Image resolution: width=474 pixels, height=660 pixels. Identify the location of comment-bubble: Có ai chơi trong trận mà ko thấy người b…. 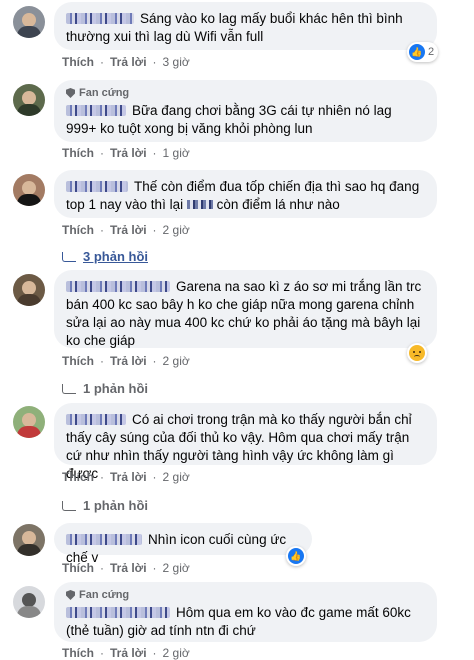
(245, 442).